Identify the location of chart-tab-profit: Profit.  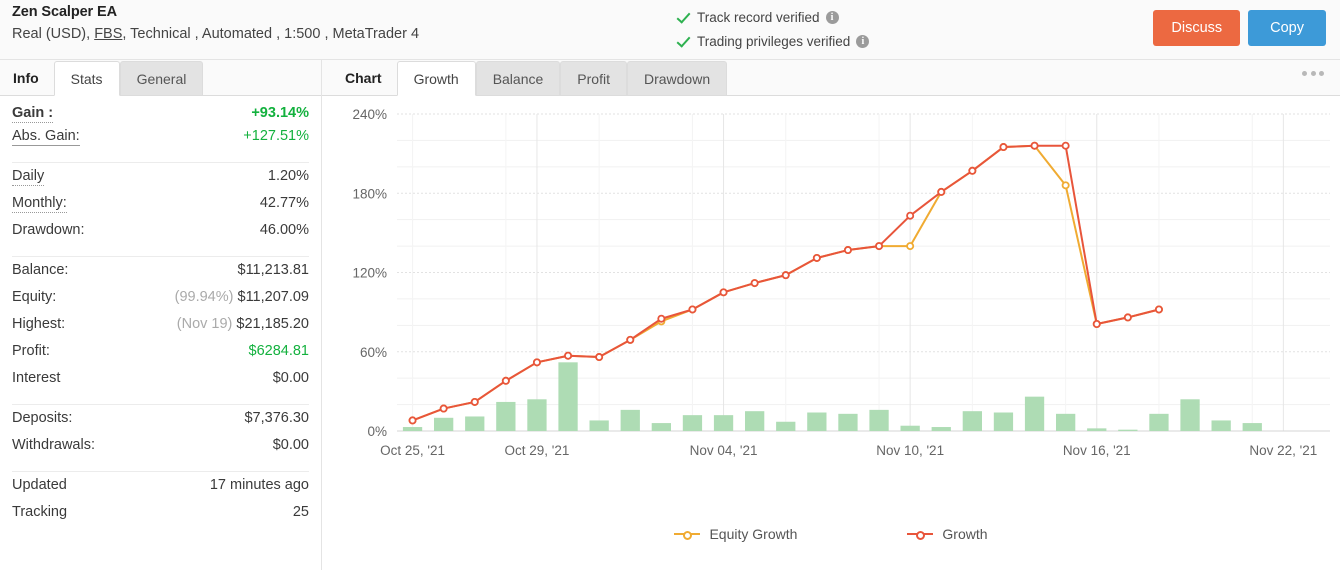
(593, 78).